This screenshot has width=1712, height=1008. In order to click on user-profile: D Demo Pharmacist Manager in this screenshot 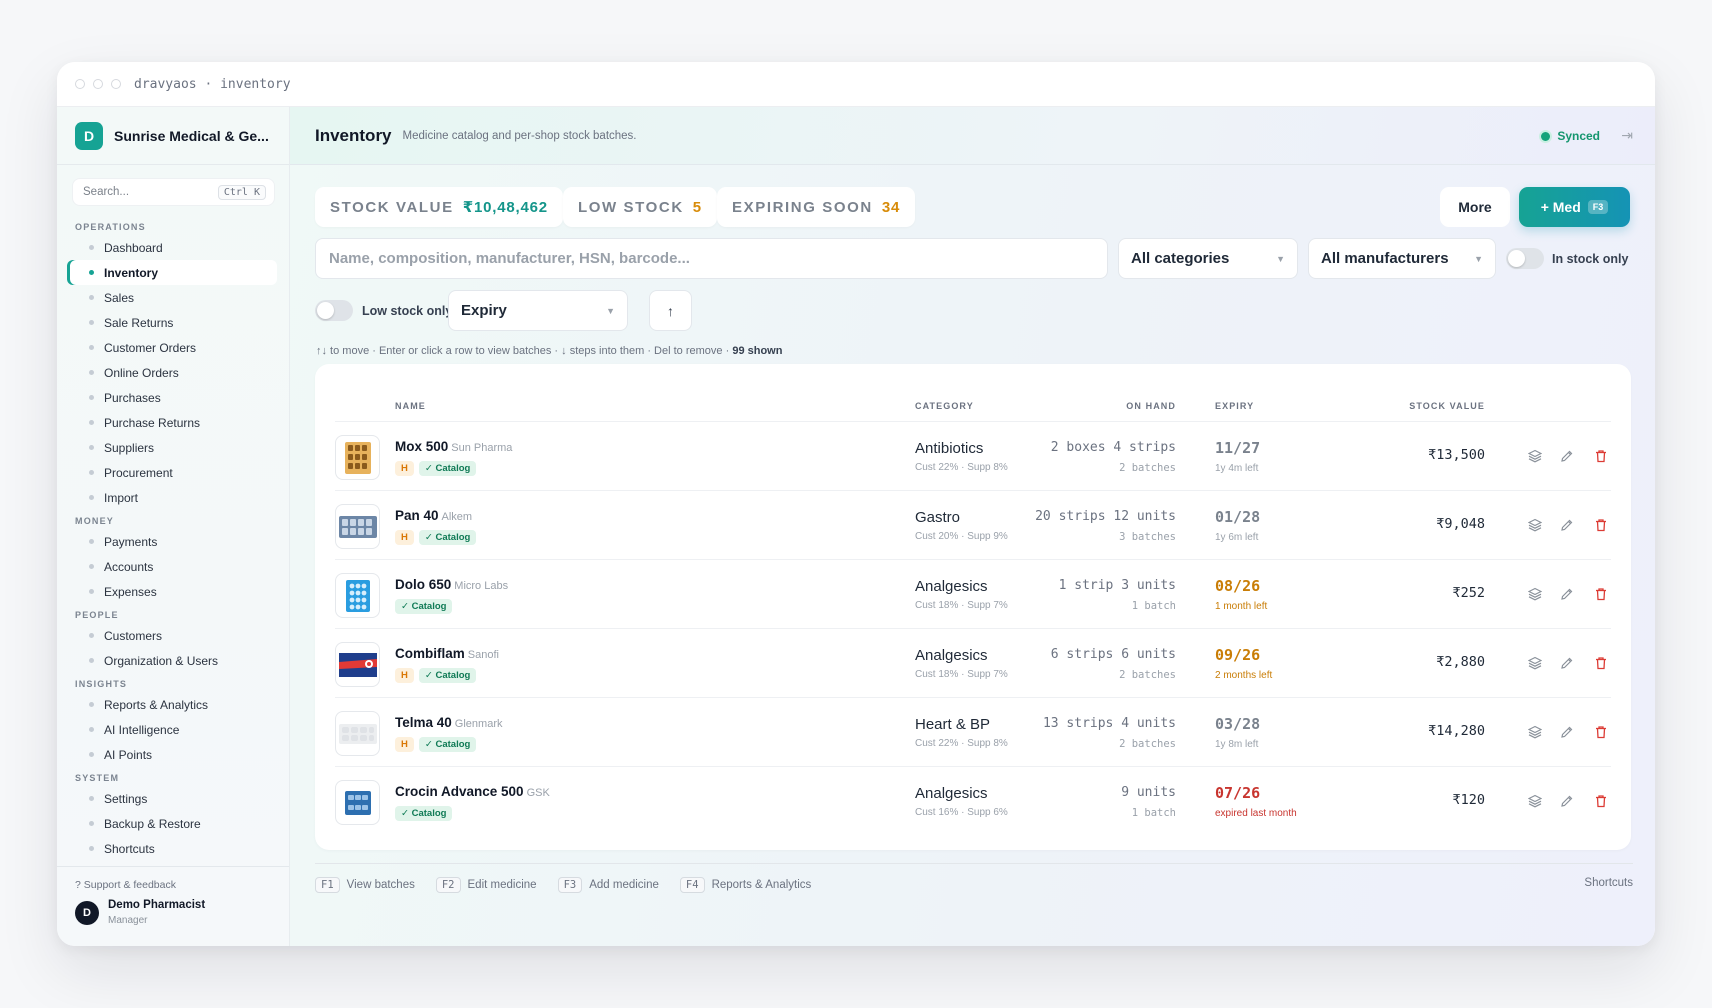, I will do `click(182, 912)`.